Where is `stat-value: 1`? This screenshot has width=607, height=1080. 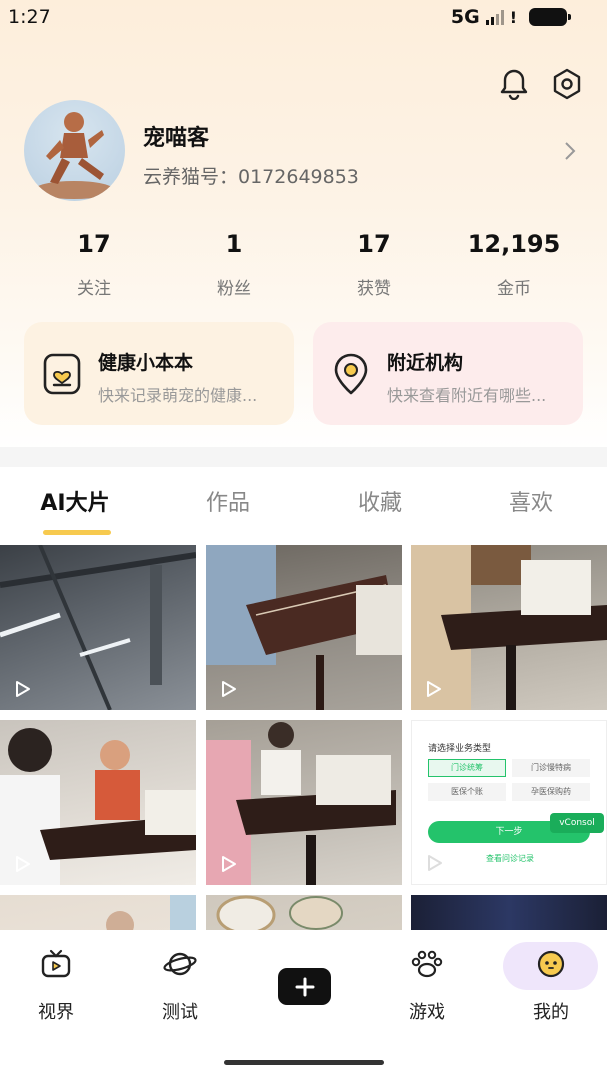 stat-value: 1 is located at coordinates (234, 244).